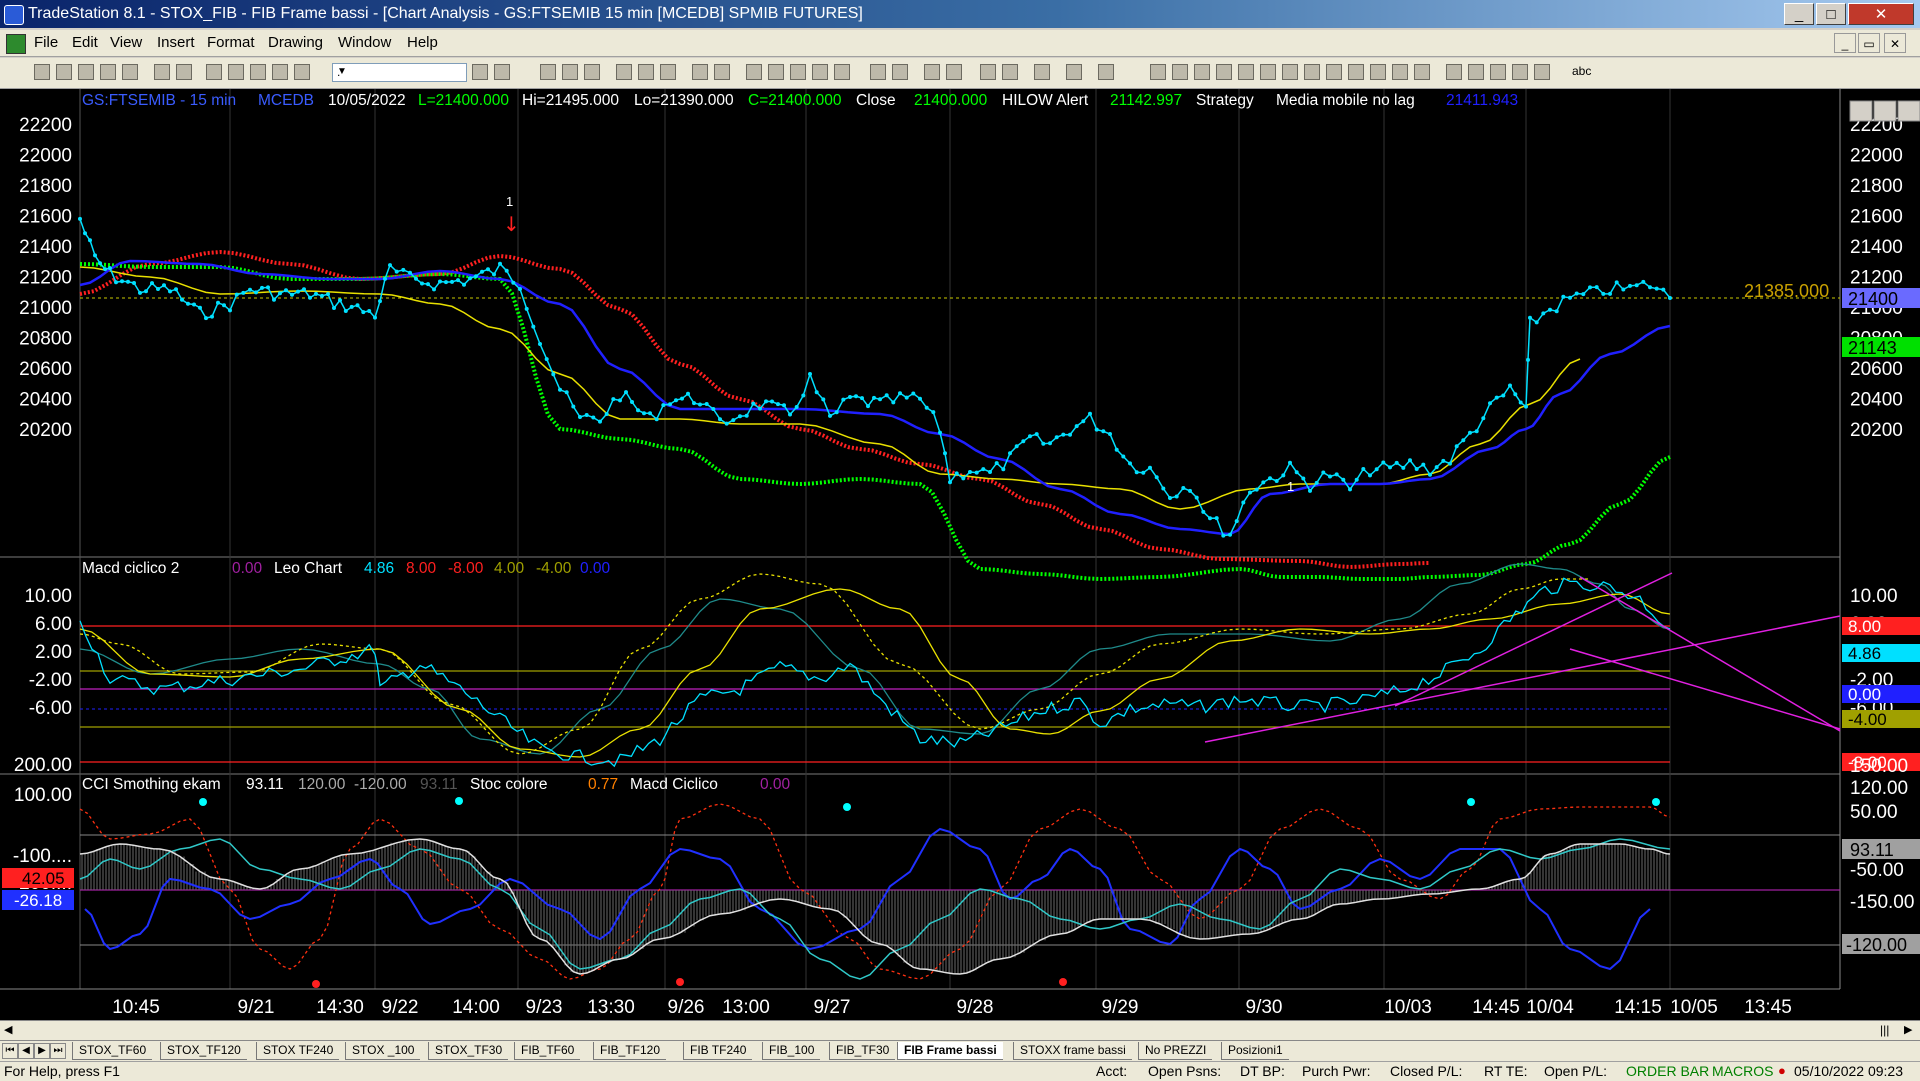 The width and height of the screenshot is (1920, 1081). Describe the element at coordinates (422, 42) in the screenshot. I see `menu-help: Help` at that location.